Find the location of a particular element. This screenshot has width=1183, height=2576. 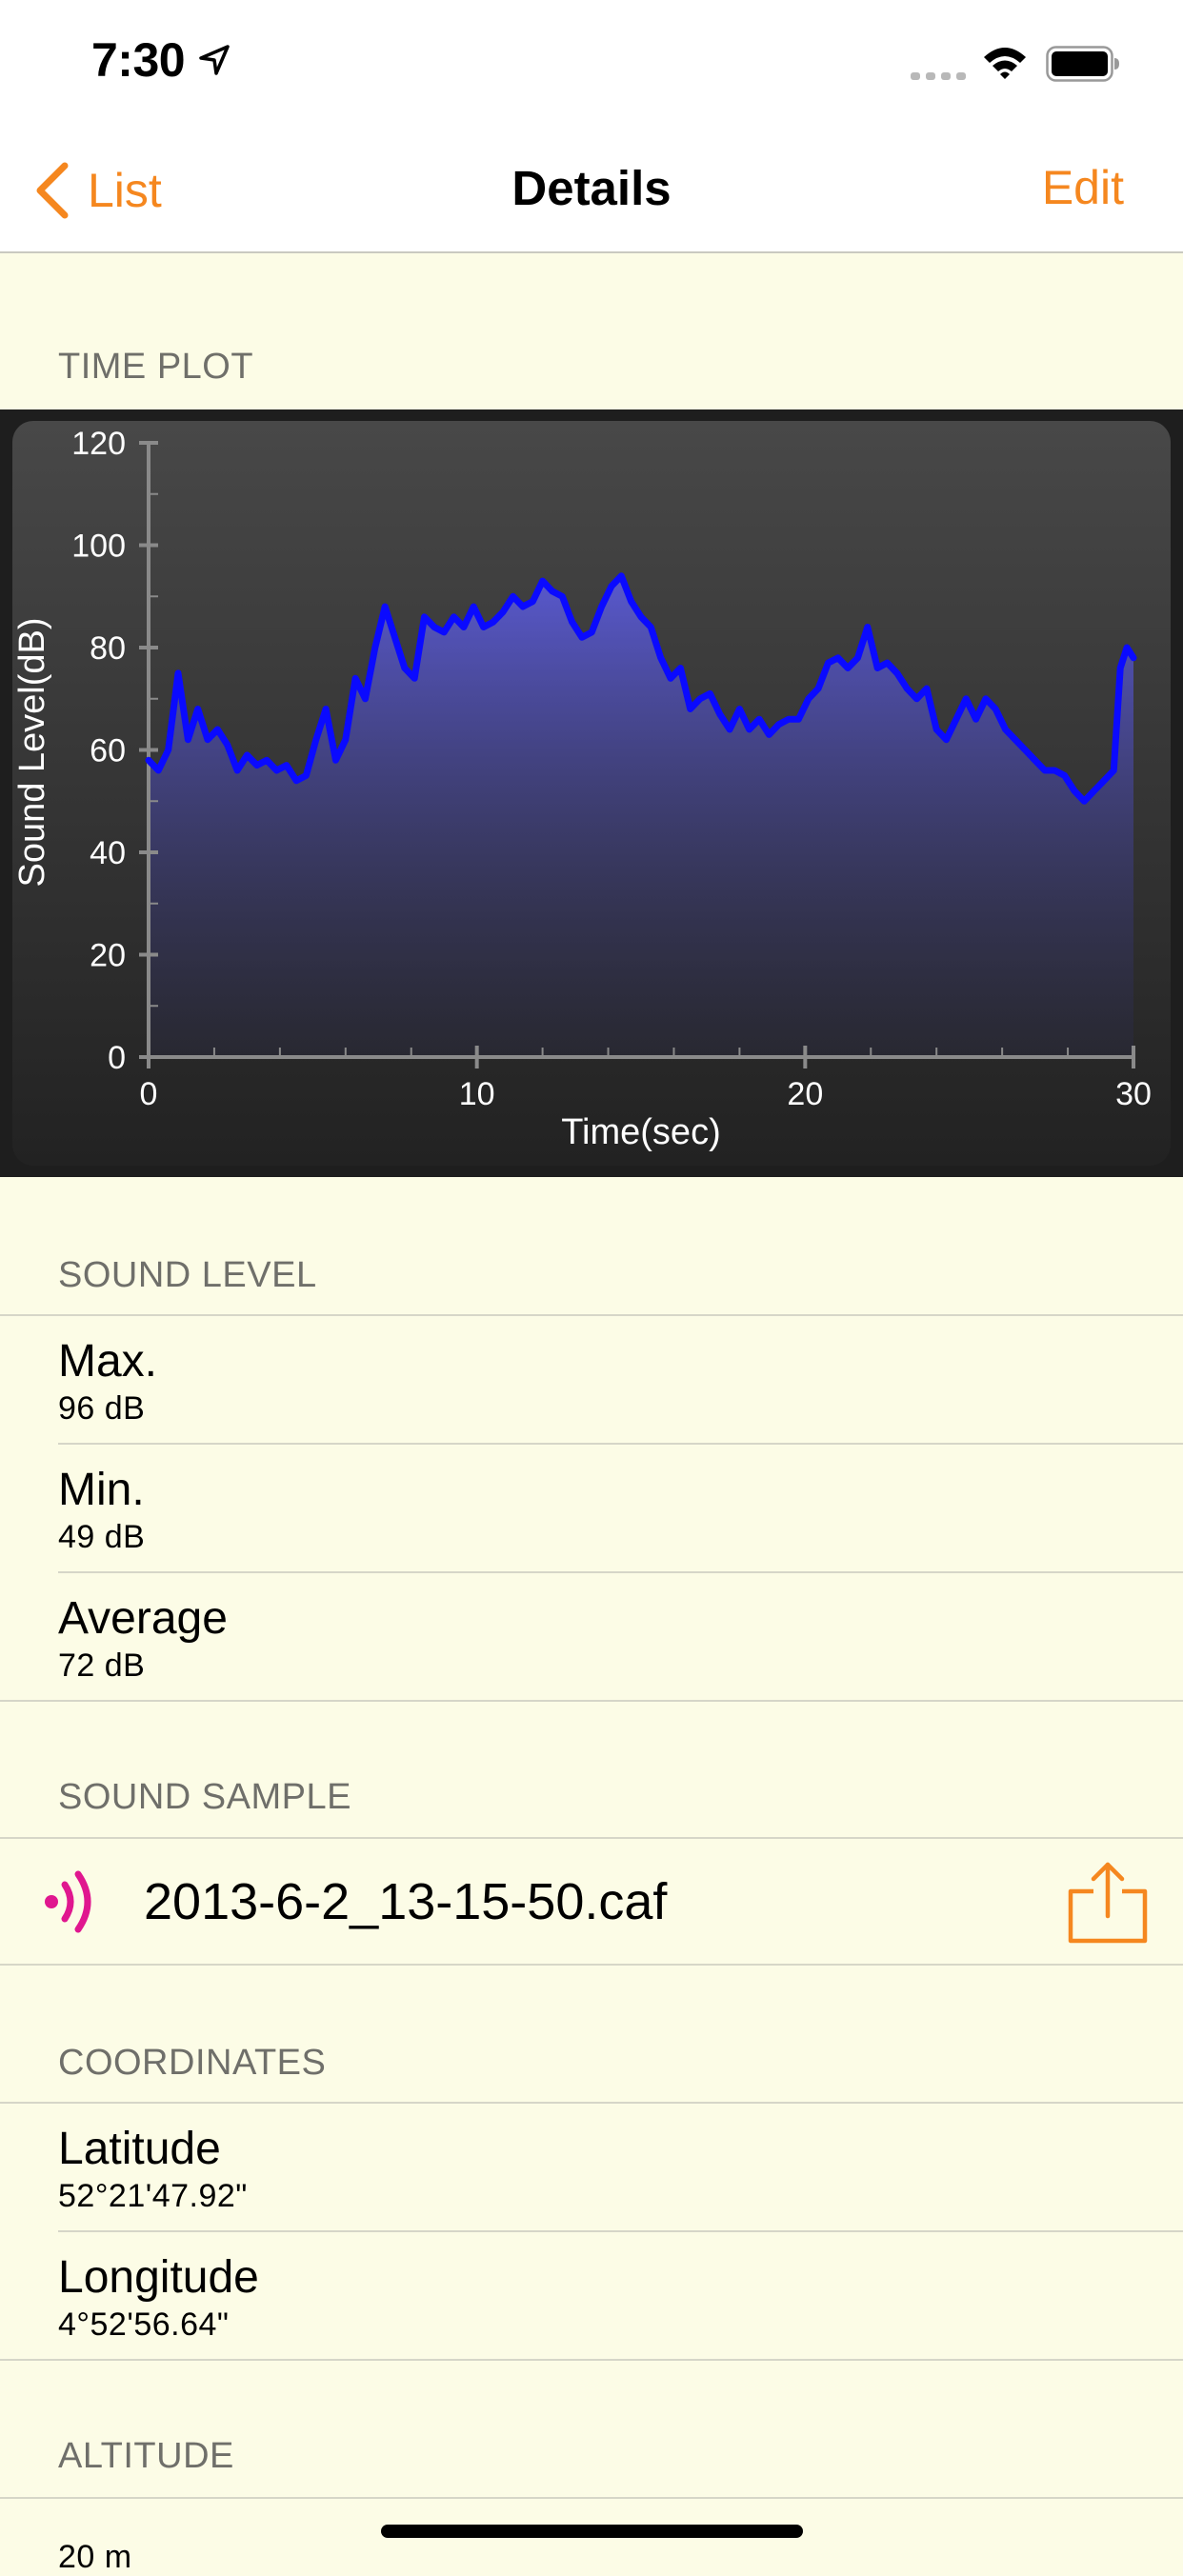

status-time: 7:30 is located at coordinates (139, 60).